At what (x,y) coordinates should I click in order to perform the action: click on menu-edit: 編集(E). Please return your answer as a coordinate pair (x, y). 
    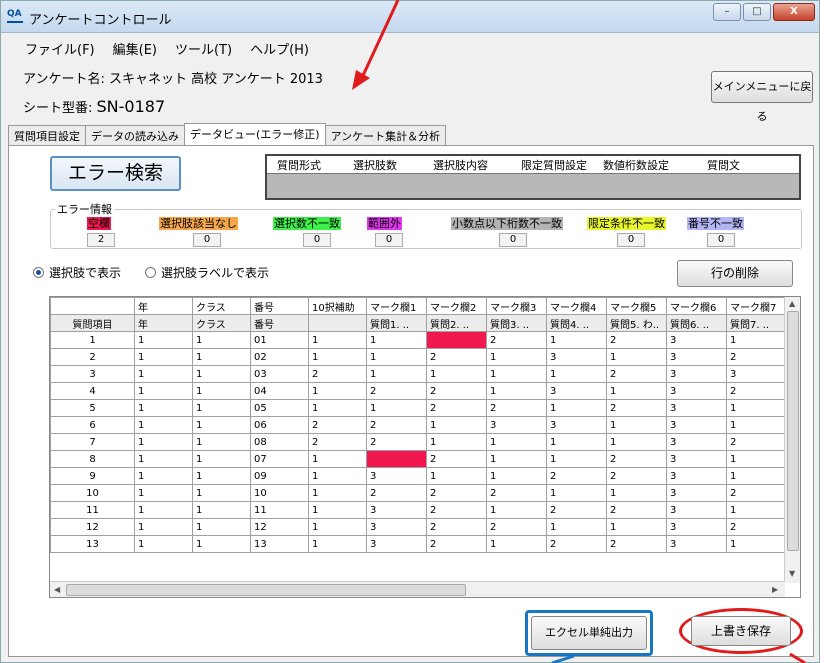
    Looking at the image, I should click on (135, 48).